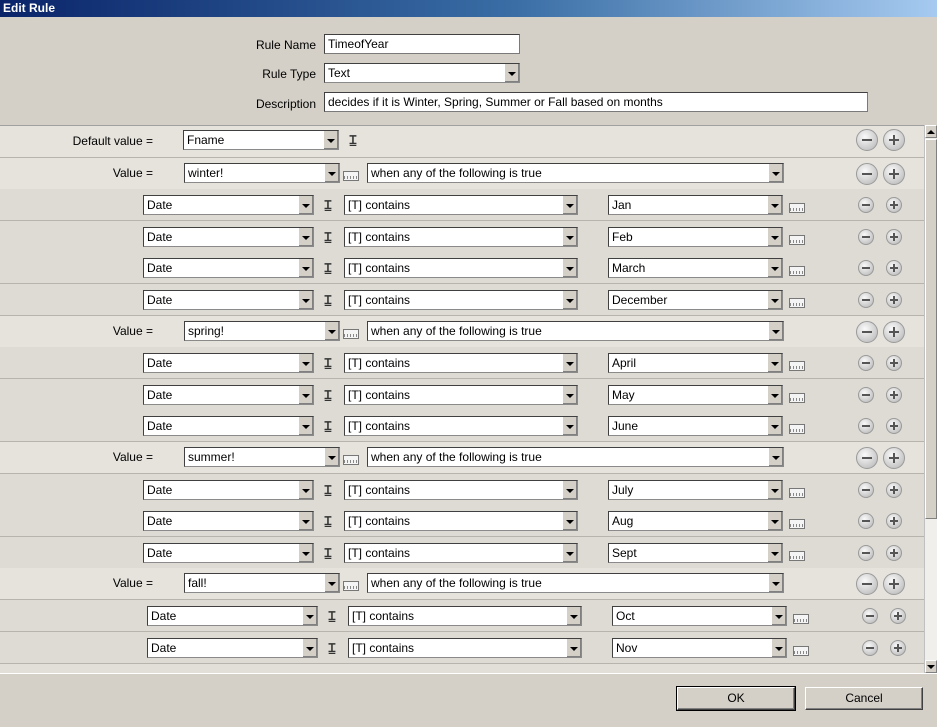 The image size is (937, 727). What do you see at coordinates (575, 331) in the screenshot?
I see `group-condition-select: when any of the following is true` at bounding box center [575, 331].